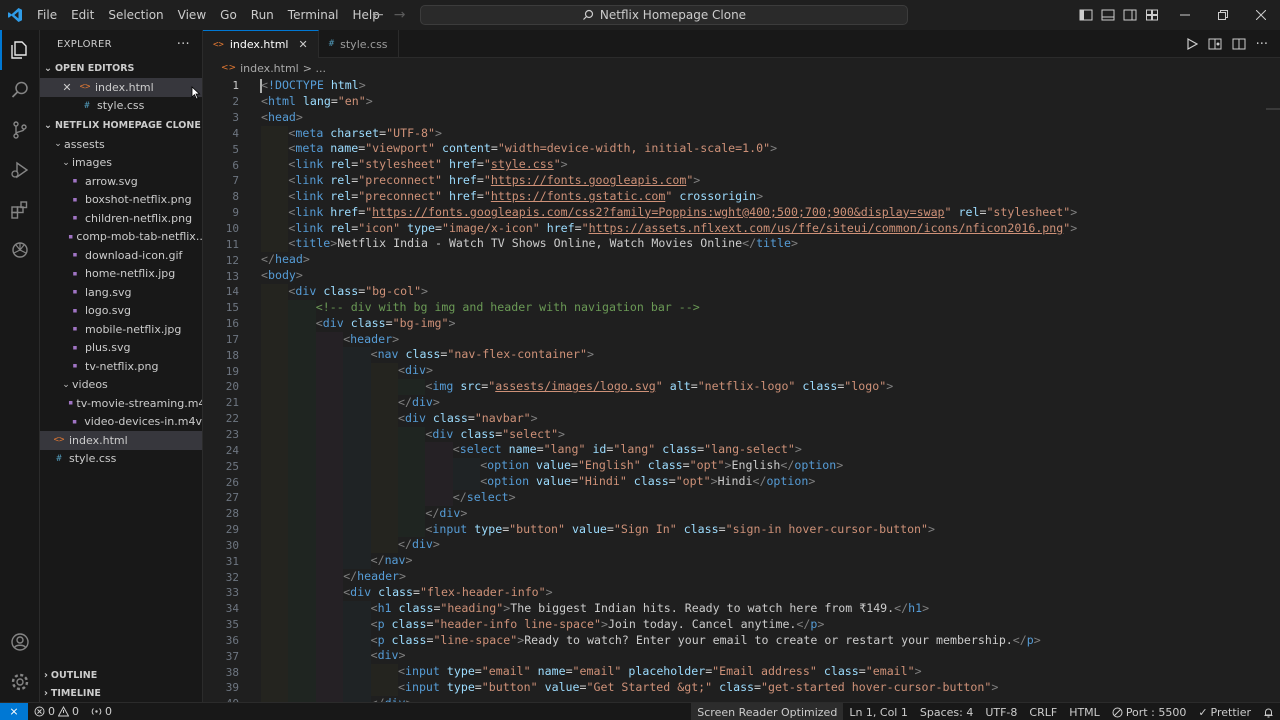 The width and height of the screenshot is (1280, 720). Describe the element at coordinates (121, 106) in the screenshot. I see `open-editor-item: # style.css` at that location.